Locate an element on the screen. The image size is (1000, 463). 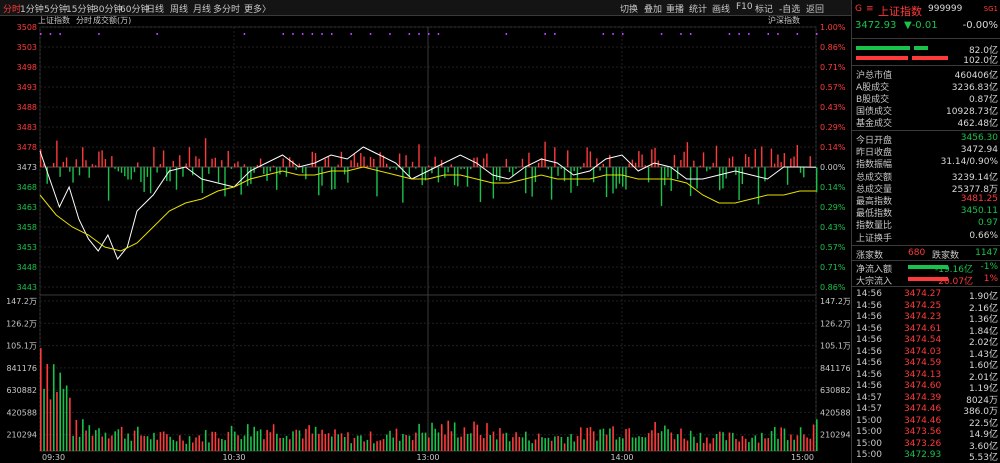
tool-button-3: 统计 is located at coordinates (698, 8).